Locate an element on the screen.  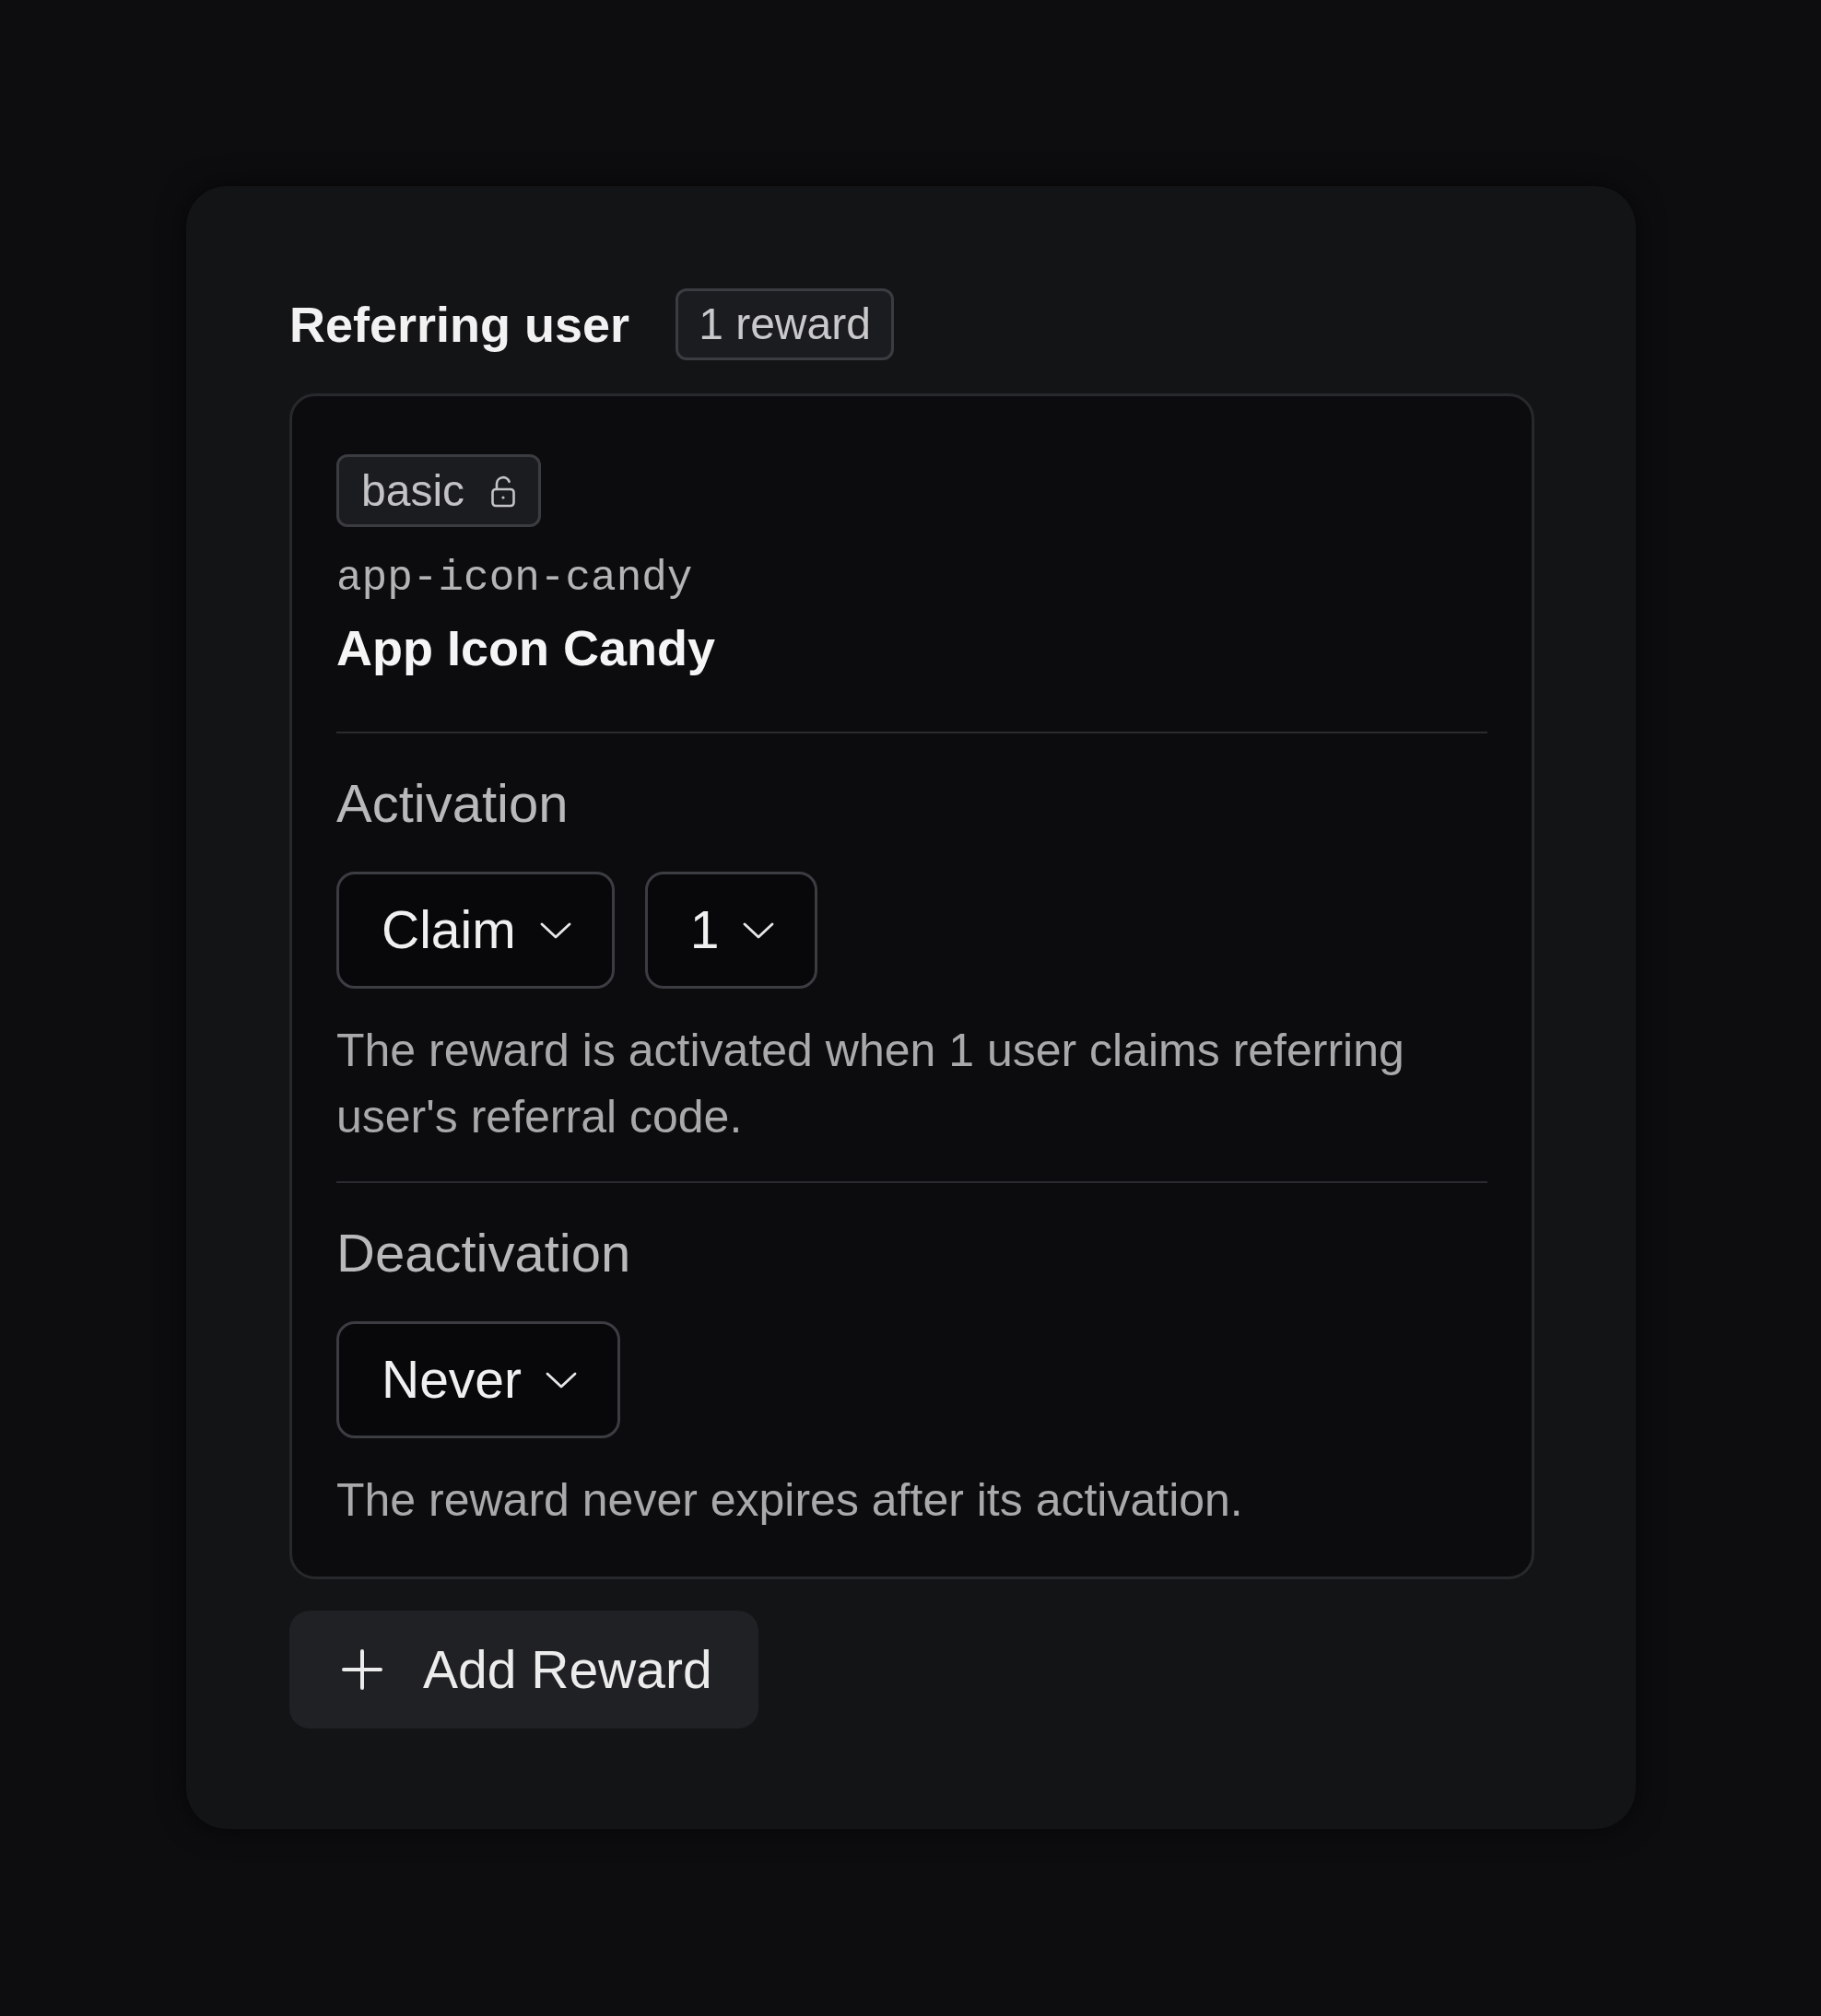
add-reward-button: Add Reward is located at coordinates (523, 1670).